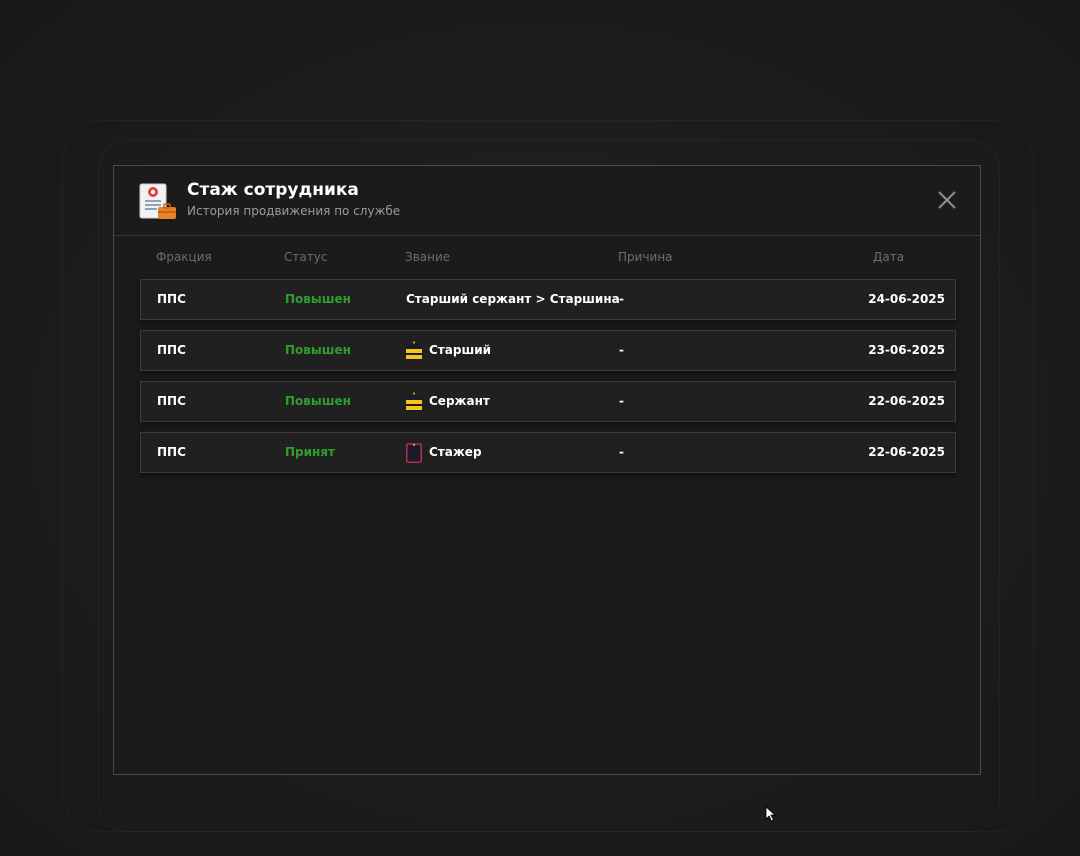  Describe the element at coordinates (184, 257) in the screenshot. I see `column-header-faction: Фракция` at that location.